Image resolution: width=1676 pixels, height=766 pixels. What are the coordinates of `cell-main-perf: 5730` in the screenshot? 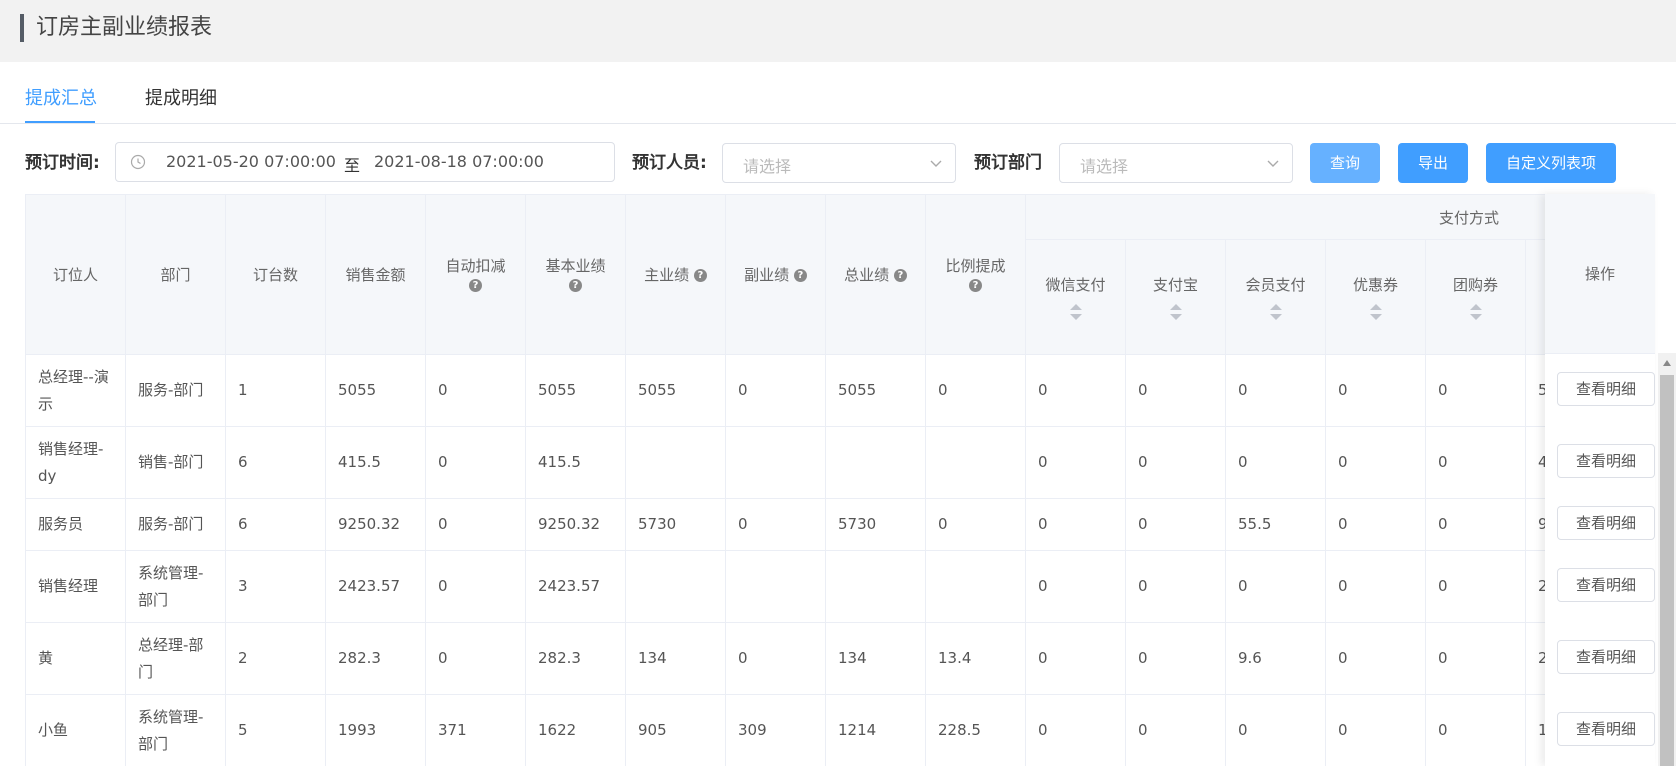 It's located at (675, 524).